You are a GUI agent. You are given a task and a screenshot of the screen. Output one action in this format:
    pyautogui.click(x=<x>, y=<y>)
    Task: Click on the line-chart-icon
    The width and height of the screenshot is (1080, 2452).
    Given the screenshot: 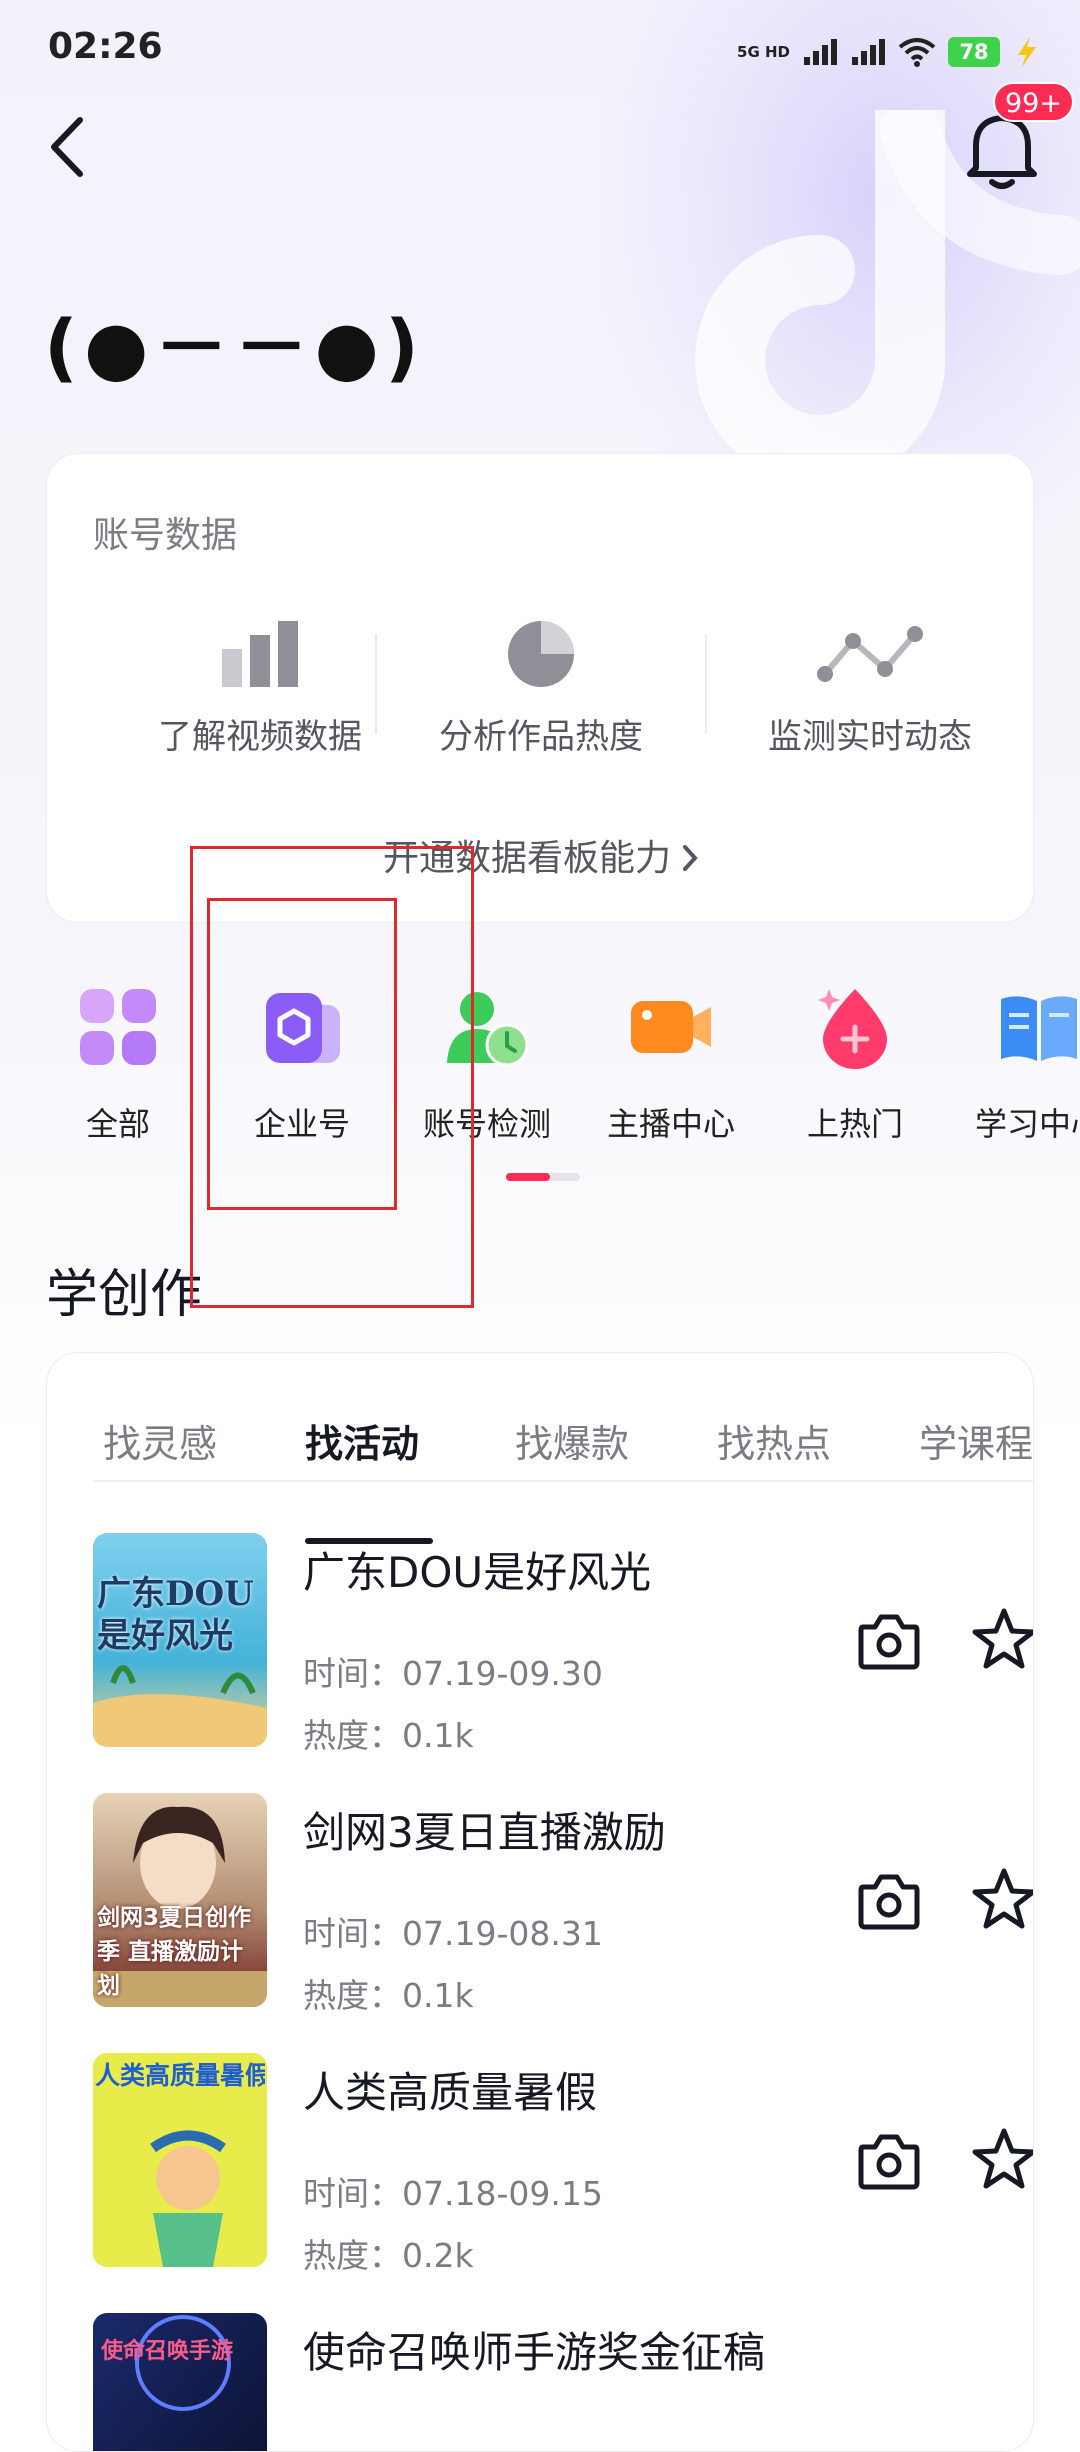 What is the action you would take?
    pyautogui.click(x=870, y=654)
    